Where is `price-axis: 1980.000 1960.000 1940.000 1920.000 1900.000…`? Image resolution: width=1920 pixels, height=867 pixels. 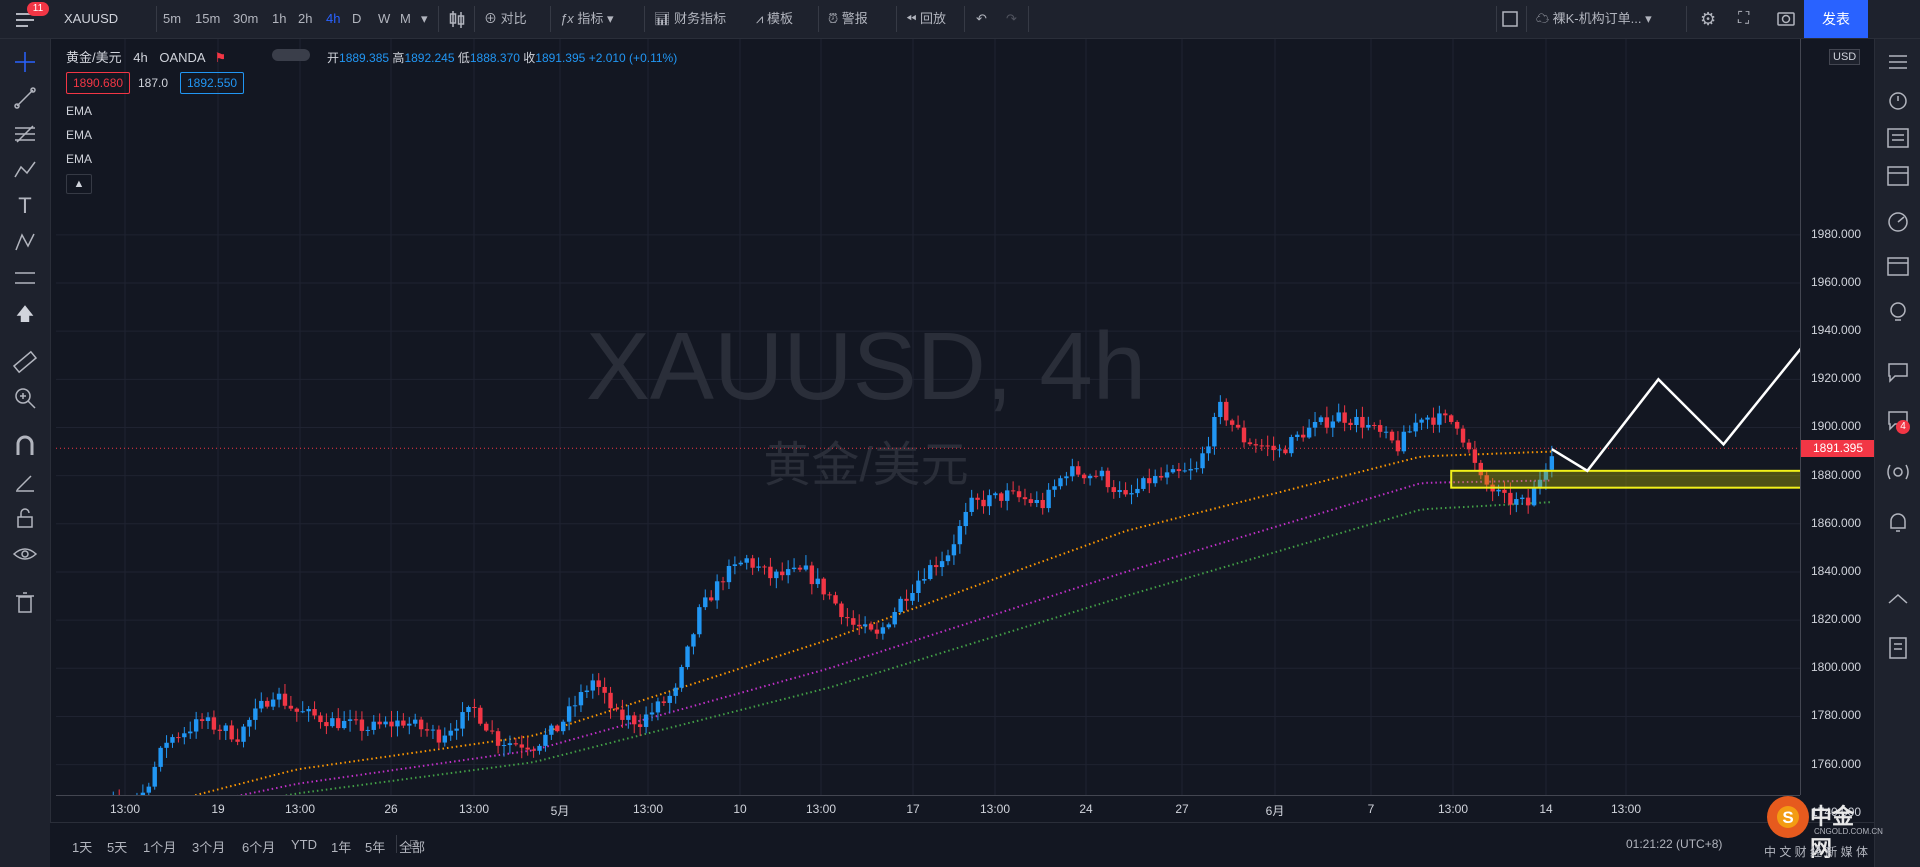
price-axis: 1980.000 1960.000 1940.000 1920.000 1900.000… is located at coordinates (1837, 429).